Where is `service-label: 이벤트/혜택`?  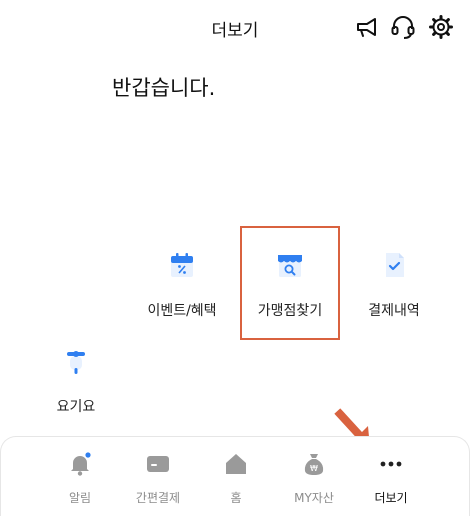 service-label: 이벤트/혜택 is located at coordinates (182, 311).